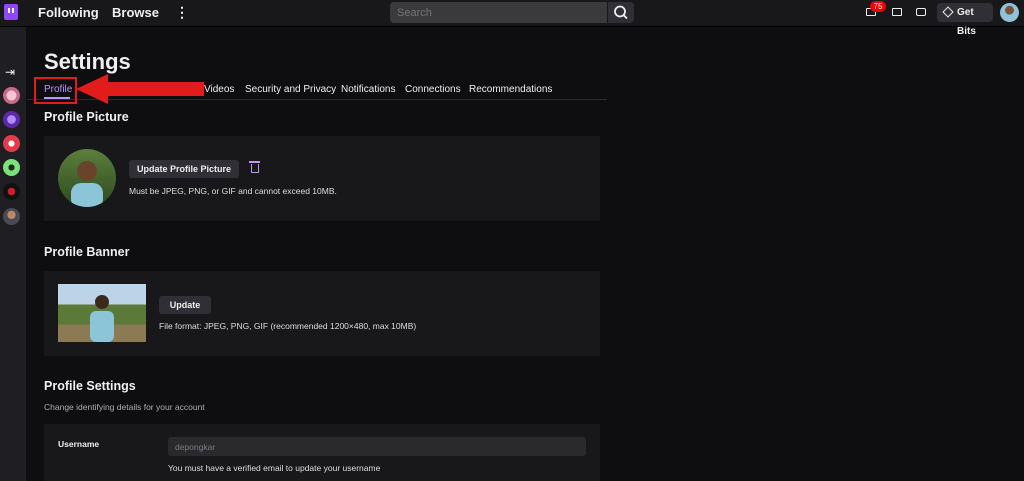 The width and height of the screenshot is (1024, 481). I want to click on search-button, so click(621, 12).